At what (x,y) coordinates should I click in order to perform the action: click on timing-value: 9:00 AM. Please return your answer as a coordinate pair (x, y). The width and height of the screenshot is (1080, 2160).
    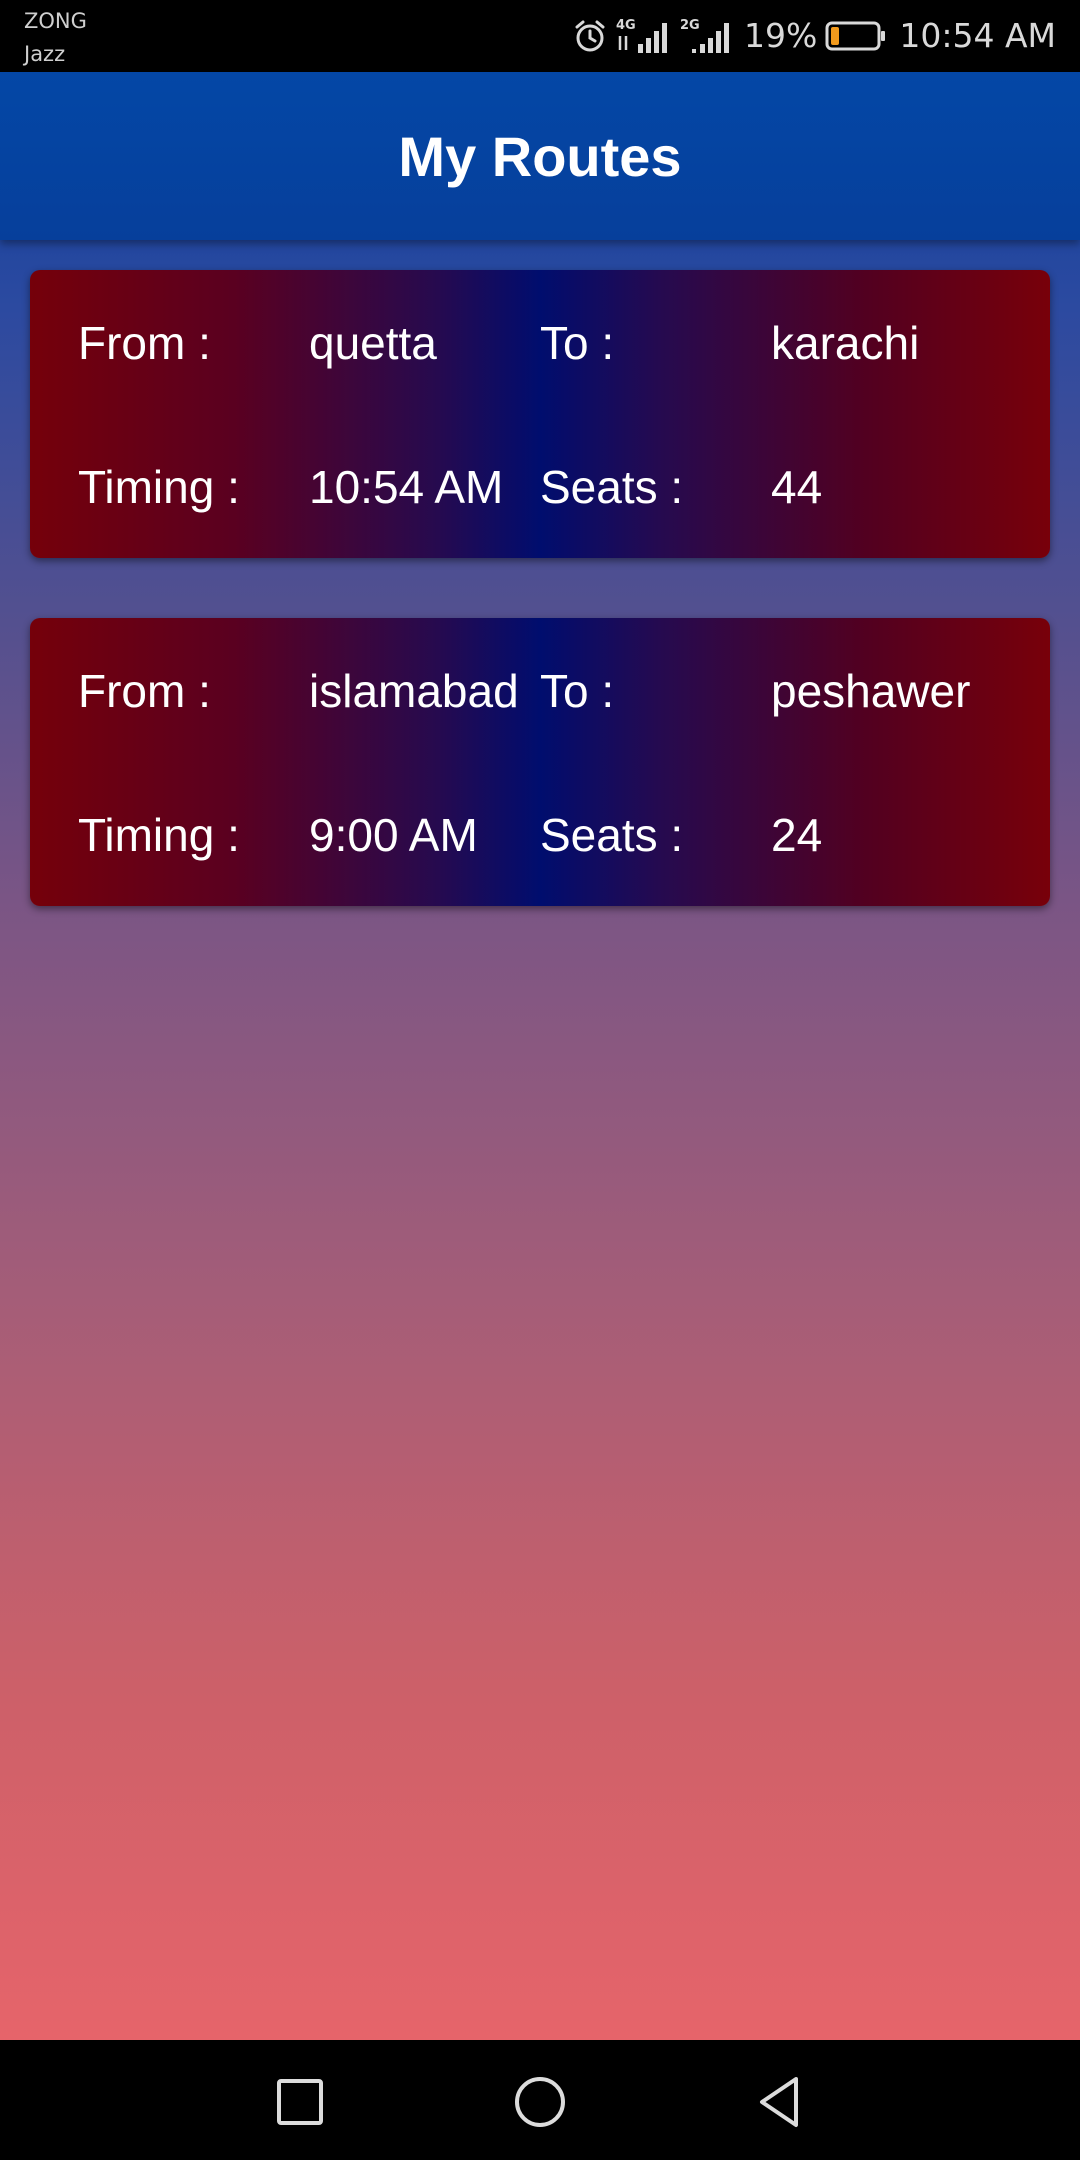
    Looking at the image, I should click on (393, 835).